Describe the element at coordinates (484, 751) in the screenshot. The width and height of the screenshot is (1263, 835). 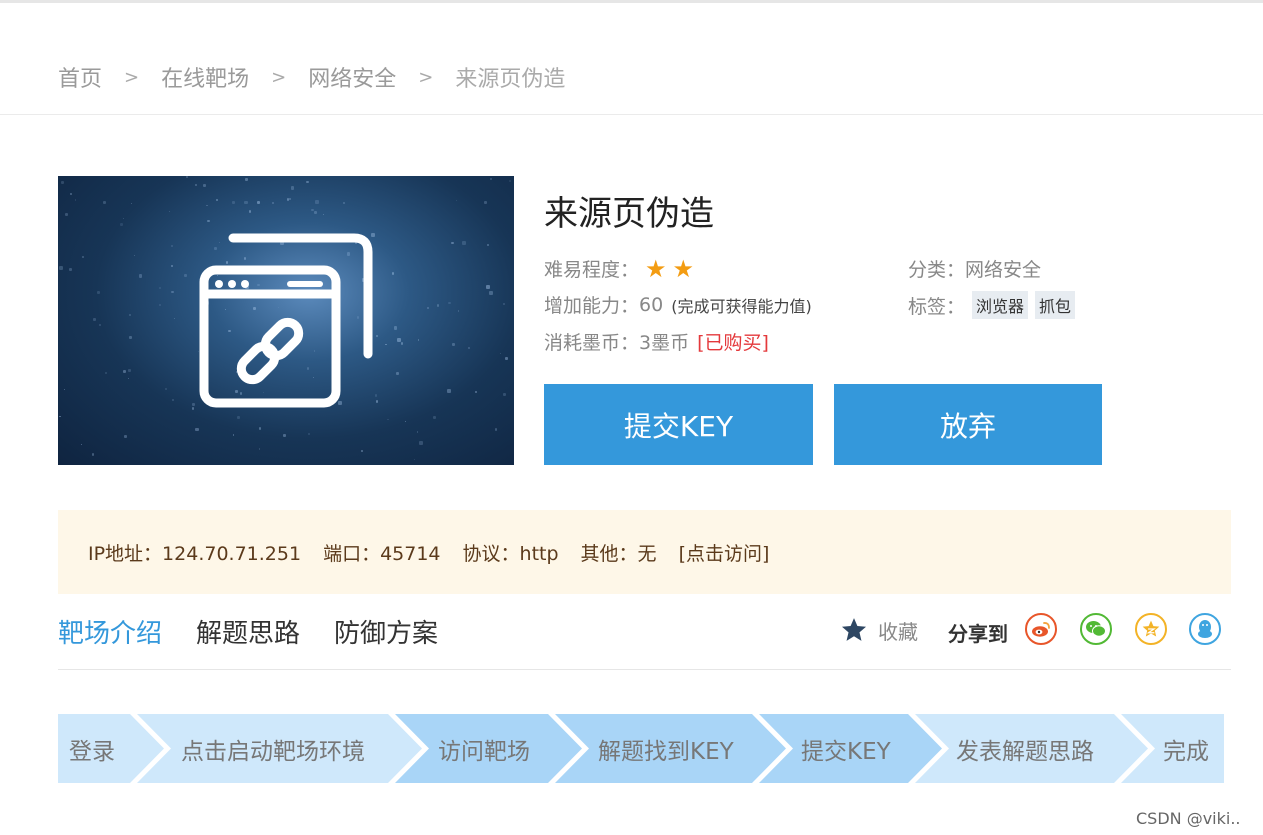
I see `step-visit-range: 访问靶场` at that location.